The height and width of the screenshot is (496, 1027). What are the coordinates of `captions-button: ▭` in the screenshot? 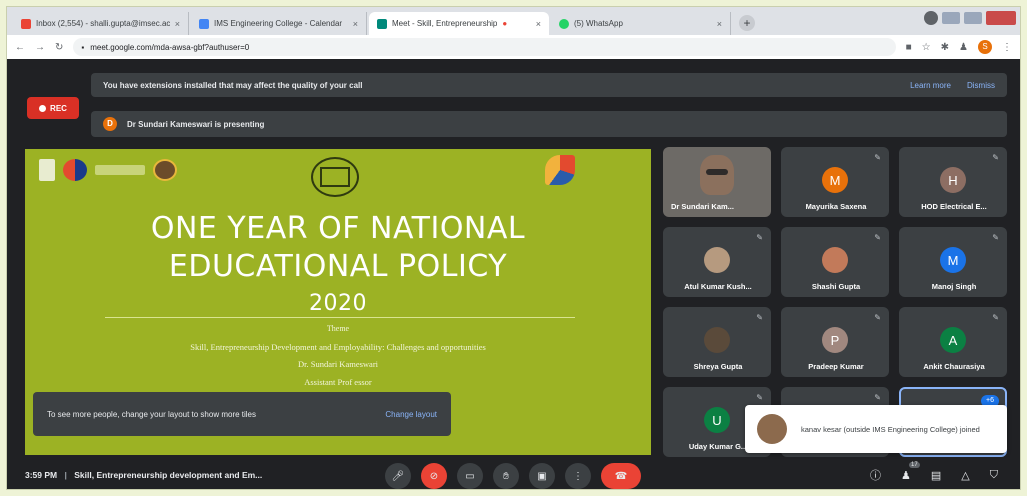 It's located at (470, 476).